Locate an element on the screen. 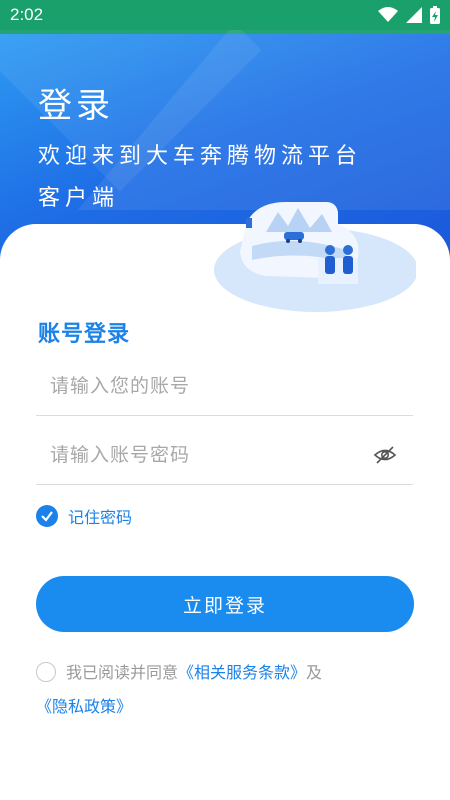 The width and height of the screenshot is (450, 800). agreement-prefix: 我已阅读并同意 is located at coordinates (122, 672).